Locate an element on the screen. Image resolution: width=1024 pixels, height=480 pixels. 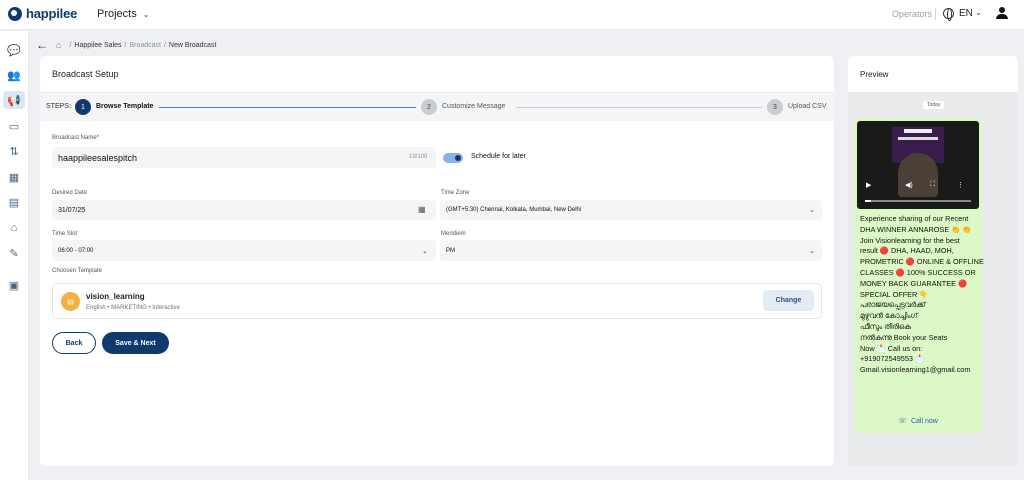
timezone-label: Time Zone is located at coordinates (455, 193).